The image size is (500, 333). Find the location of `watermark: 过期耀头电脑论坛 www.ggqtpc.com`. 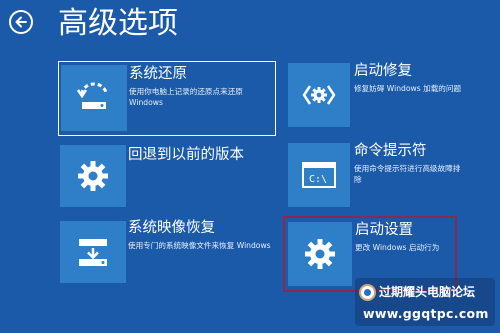

watermark: 过期耀头电脑论坛 www.ggqtpc.com is located at coordinates (425, 302).